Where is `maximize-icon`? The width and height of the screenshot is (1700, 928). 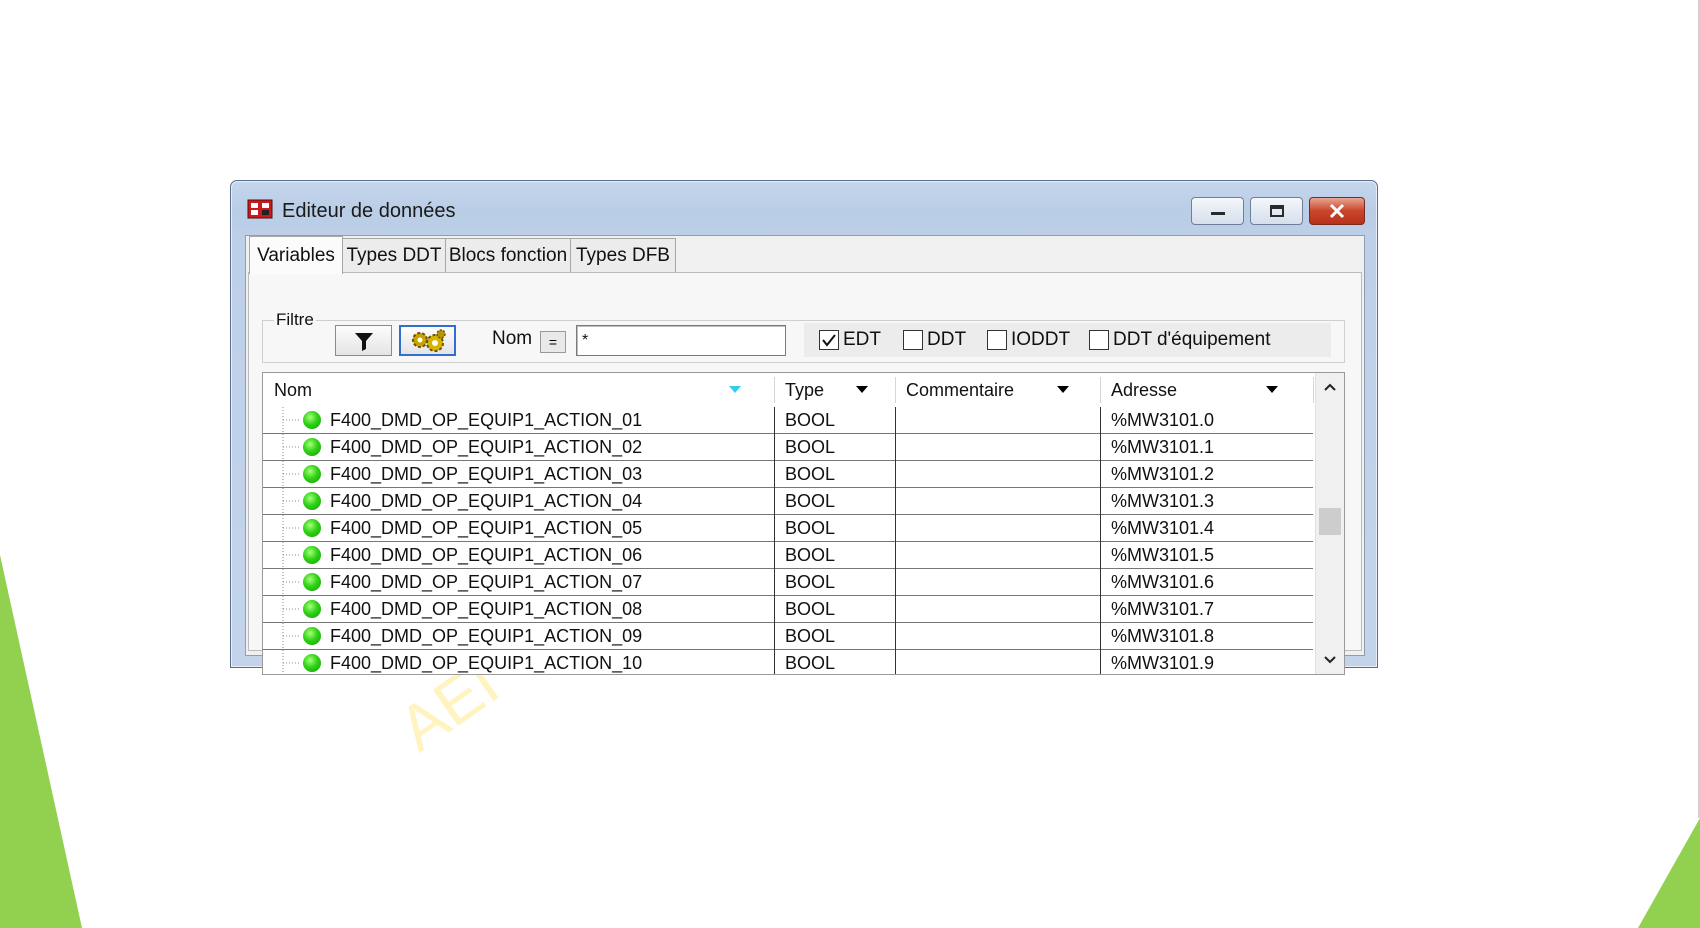 maximize-icon is located at coordinates (1276, 211).